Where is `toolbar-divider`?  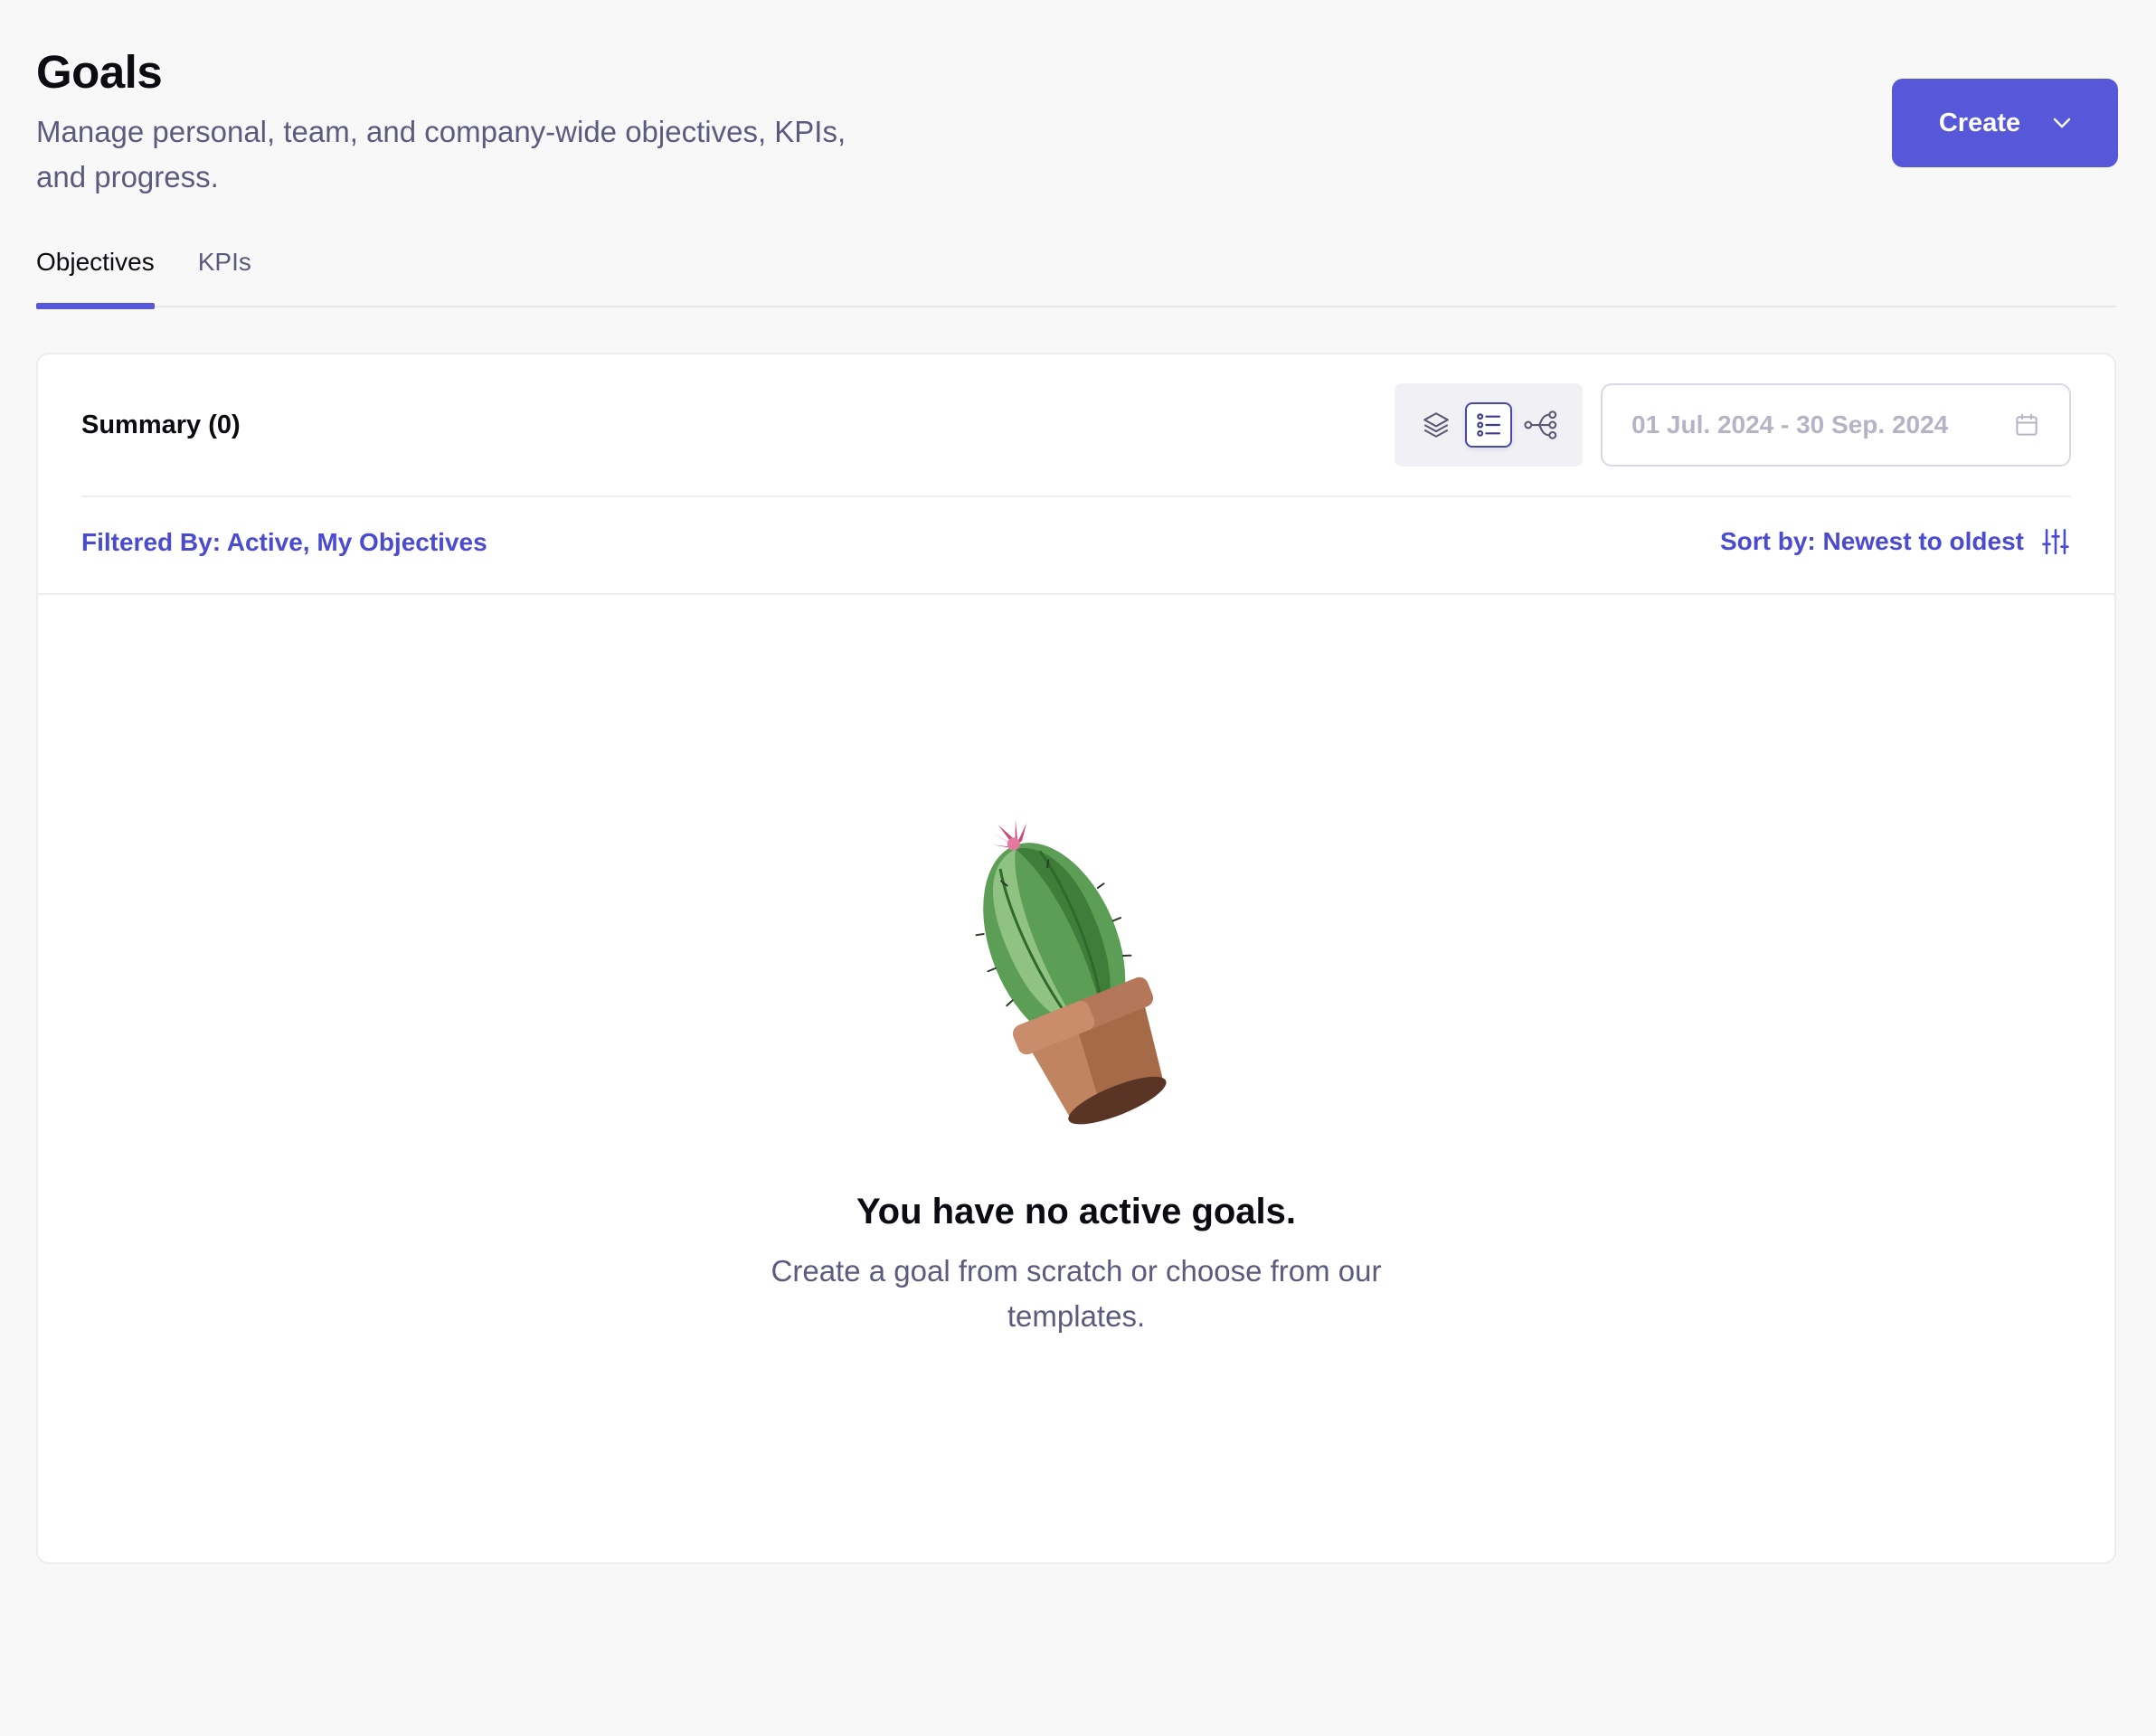 toolbar-divider is located at coordinates (1076, 496).